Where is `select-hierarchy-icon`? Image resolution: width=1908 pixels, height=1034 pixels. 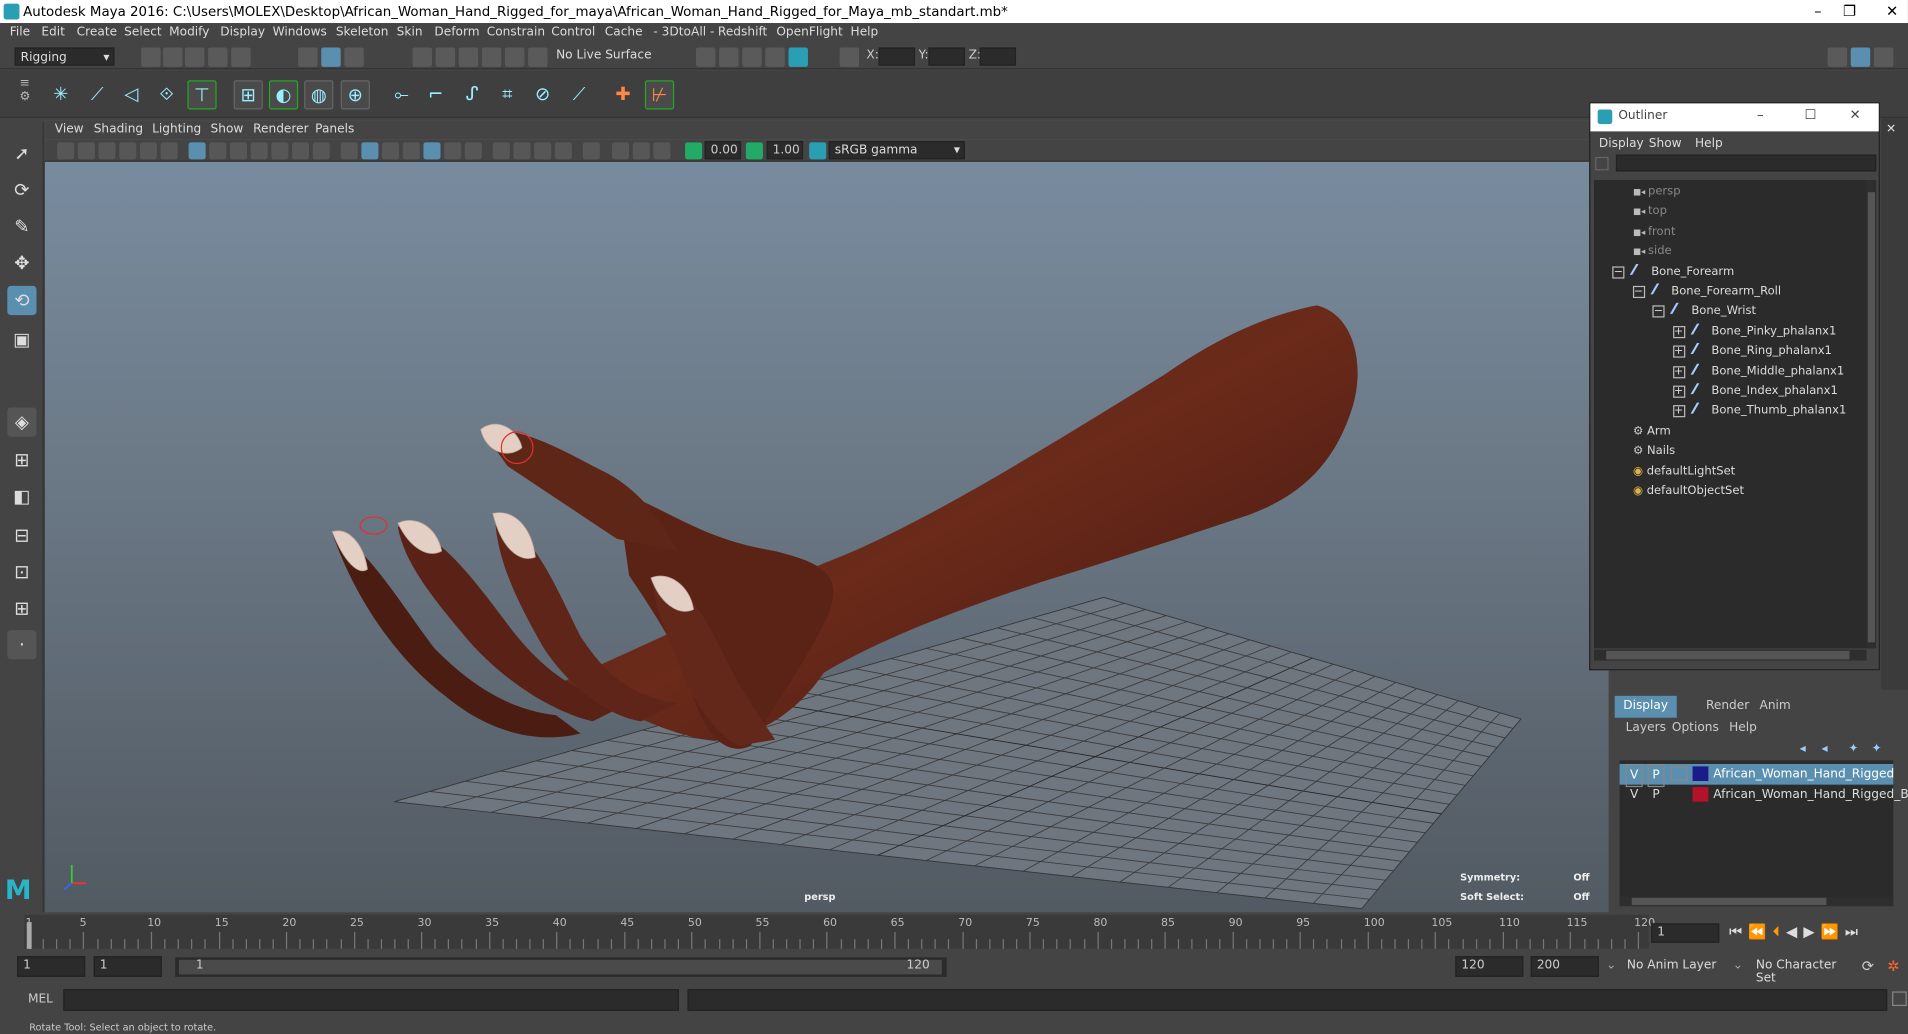
select-hierarchy-icon is located at coordinates (308, 57).